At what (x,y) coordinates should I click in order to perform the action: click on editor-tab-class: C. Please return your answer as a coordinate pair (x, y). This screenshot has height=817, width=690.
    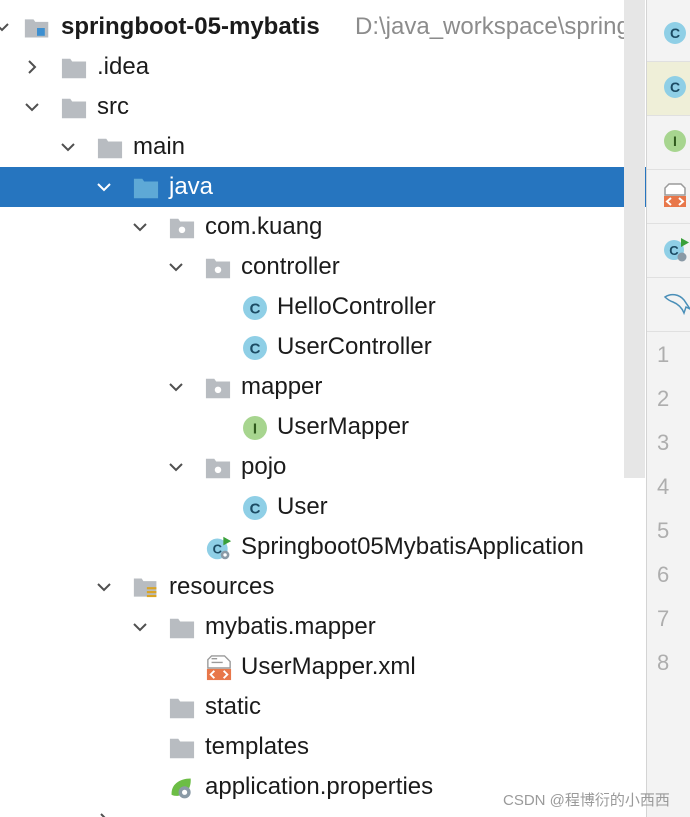
    Looking at the image, I should click on (668, 35).